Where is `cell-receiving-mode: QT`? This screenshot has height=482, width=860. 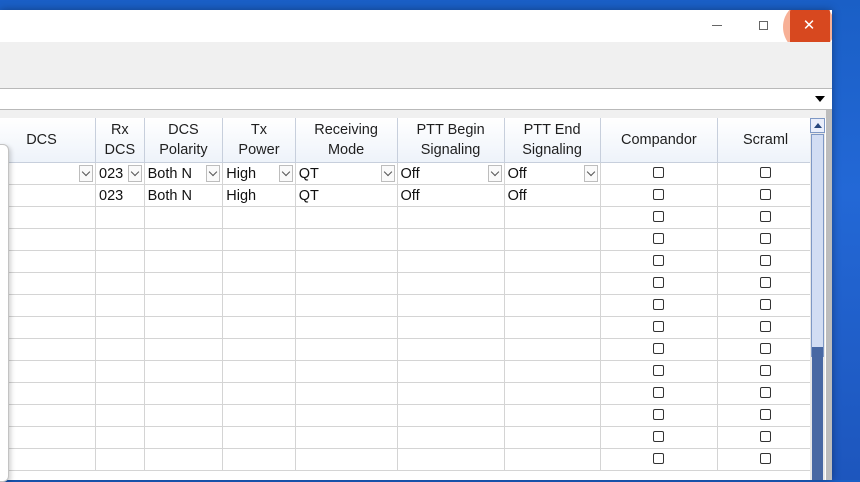 cell-receiving-mode: QT is located at coordinates (346, 195).